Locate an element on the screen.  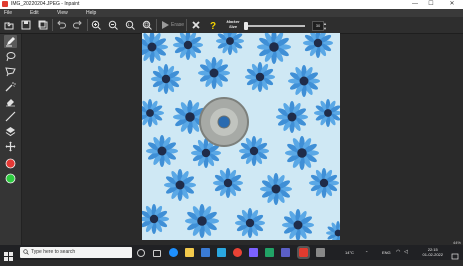
line-icon is located at coordinates (10, 116).